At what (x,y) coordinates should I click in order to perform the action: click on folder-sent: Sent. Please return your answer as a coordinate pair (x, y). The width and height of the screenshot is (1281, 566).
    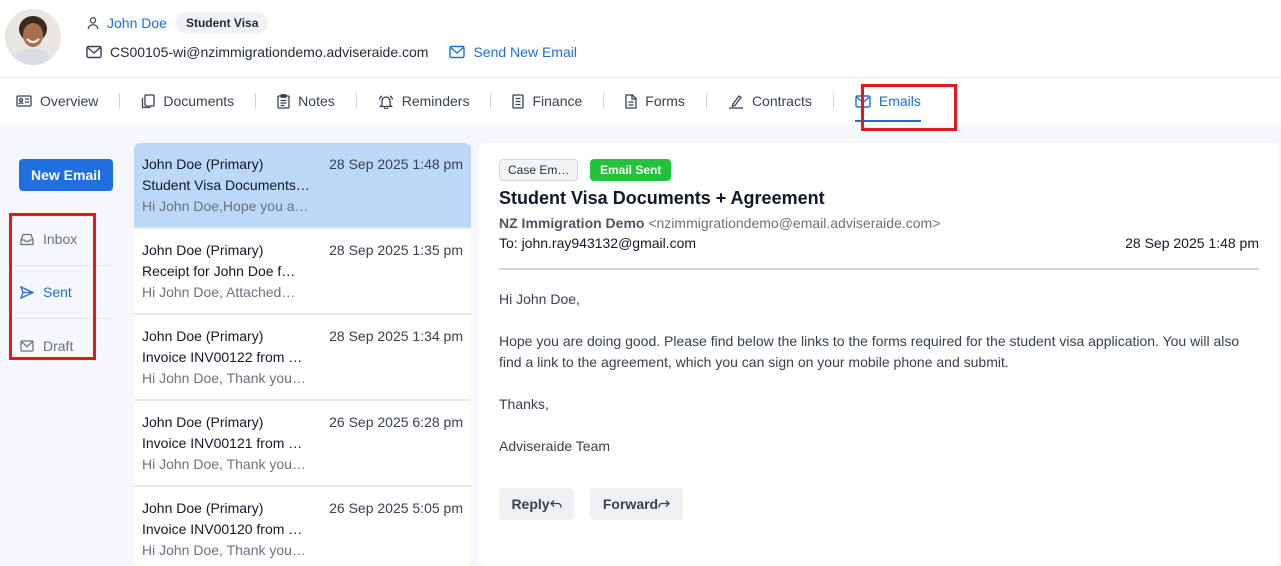
    Looking at the image, I should click on (61, 292).